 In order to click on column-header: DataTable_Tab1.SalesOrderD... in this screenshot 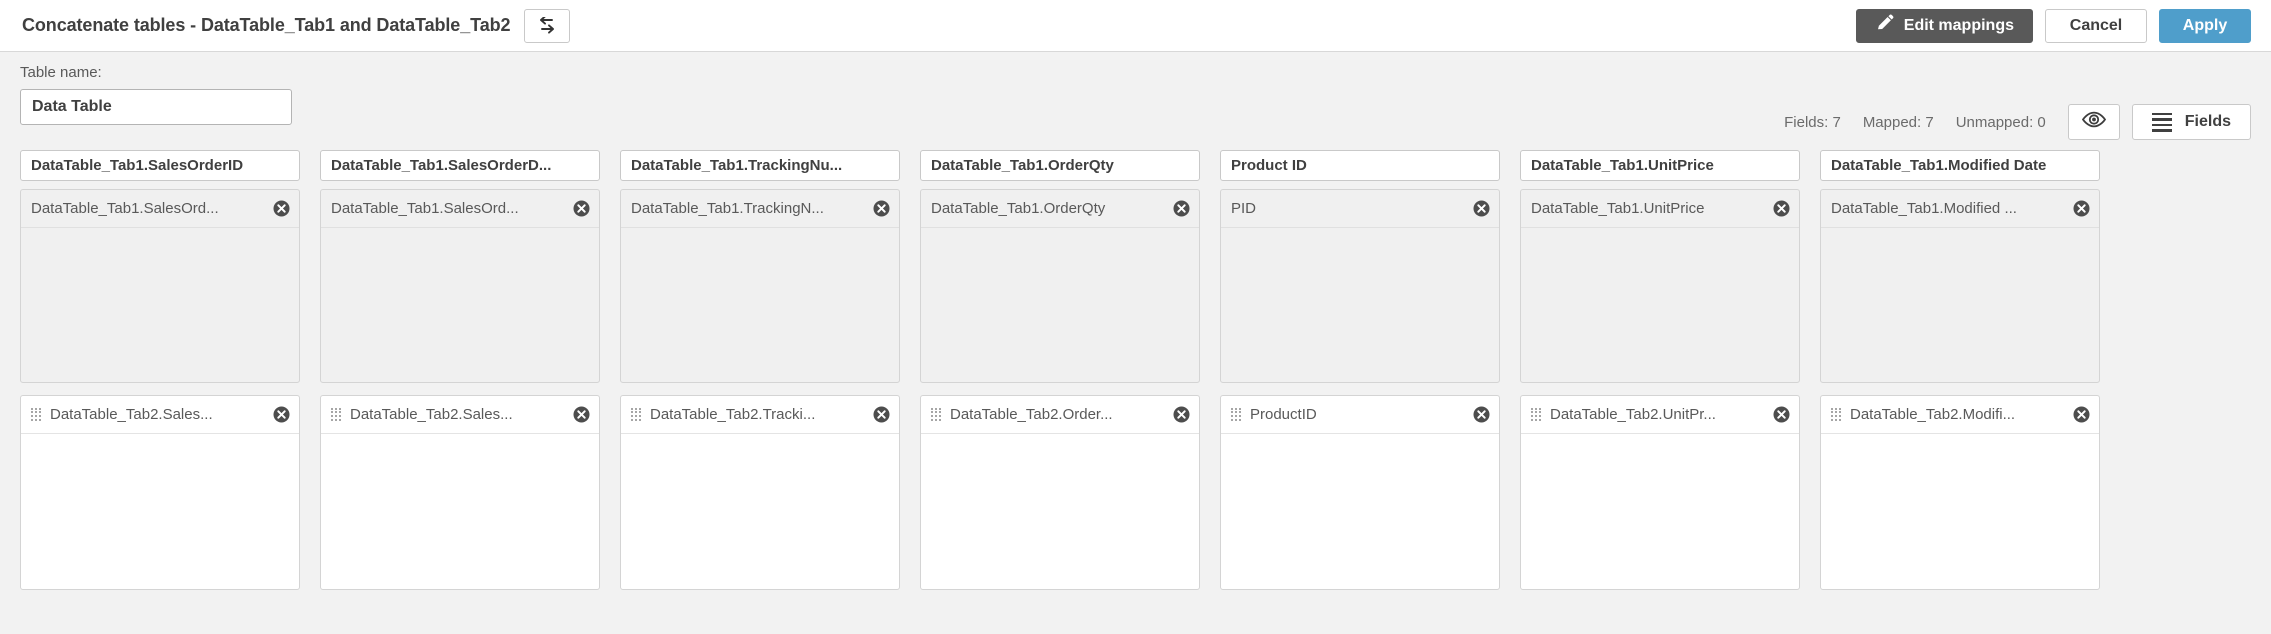, I will do `click(460, 165)`.